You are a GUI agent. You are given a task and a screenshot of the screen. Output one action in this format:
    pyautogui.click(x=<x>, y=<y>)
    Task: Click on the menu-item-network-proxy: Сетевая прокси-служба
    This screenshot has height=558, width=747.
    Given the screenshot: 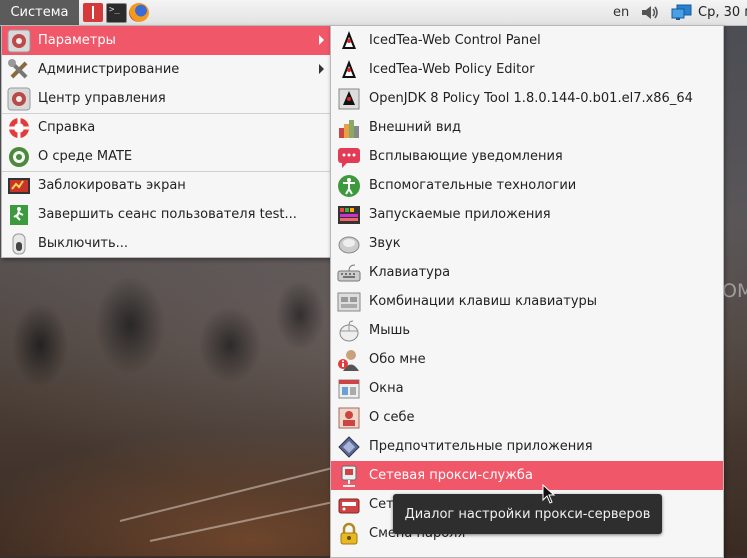 What is the action you would take?
    pyautogui.click(x=527, y=475)
    